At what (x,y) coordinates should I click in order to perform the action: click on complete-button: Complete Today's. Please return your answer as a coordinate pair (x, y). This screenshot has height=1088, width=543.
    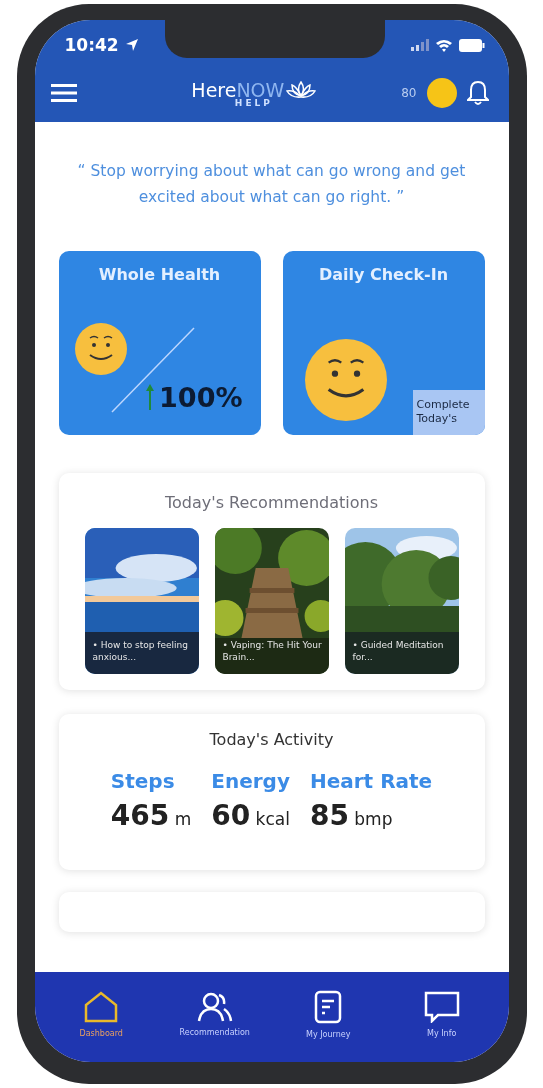
    Looking at the image, I should click on (448, 412).